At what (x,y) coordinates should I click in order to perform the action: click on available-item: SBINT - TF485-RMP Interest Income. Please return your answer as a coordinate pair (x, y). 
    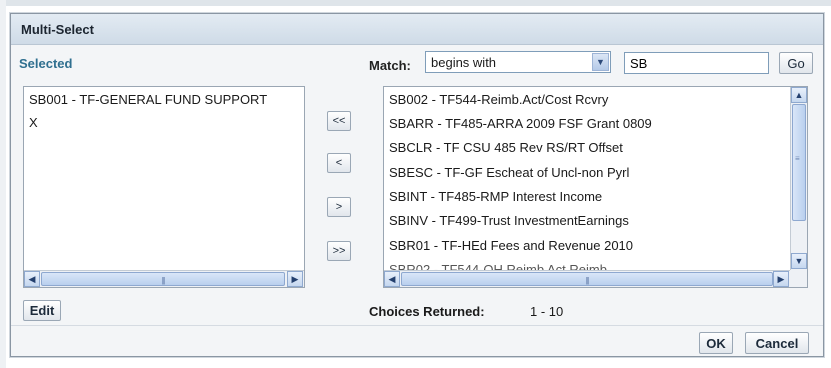
    Looking at the image, I should click on (495, 196).